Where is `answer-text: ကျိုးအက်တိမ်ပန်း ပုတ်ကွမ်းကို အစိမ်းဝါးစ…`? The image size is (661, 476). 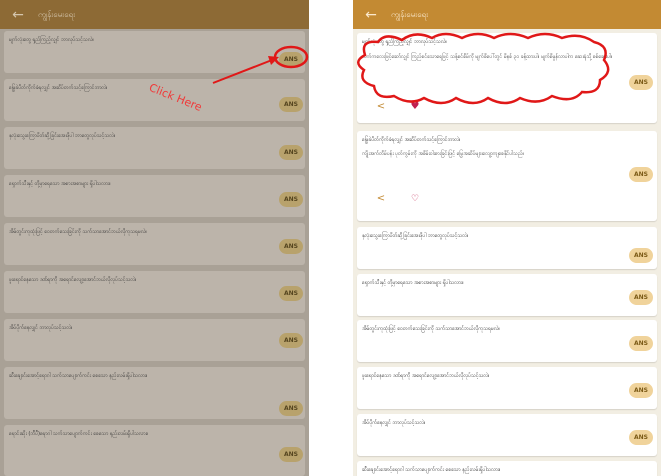 answer-text: ကျိုးအက်တိမ်ပန်း ပုတ်ကွမ်းကို အစိမ်းဝါးစ… is located at coordinates (443, 154).